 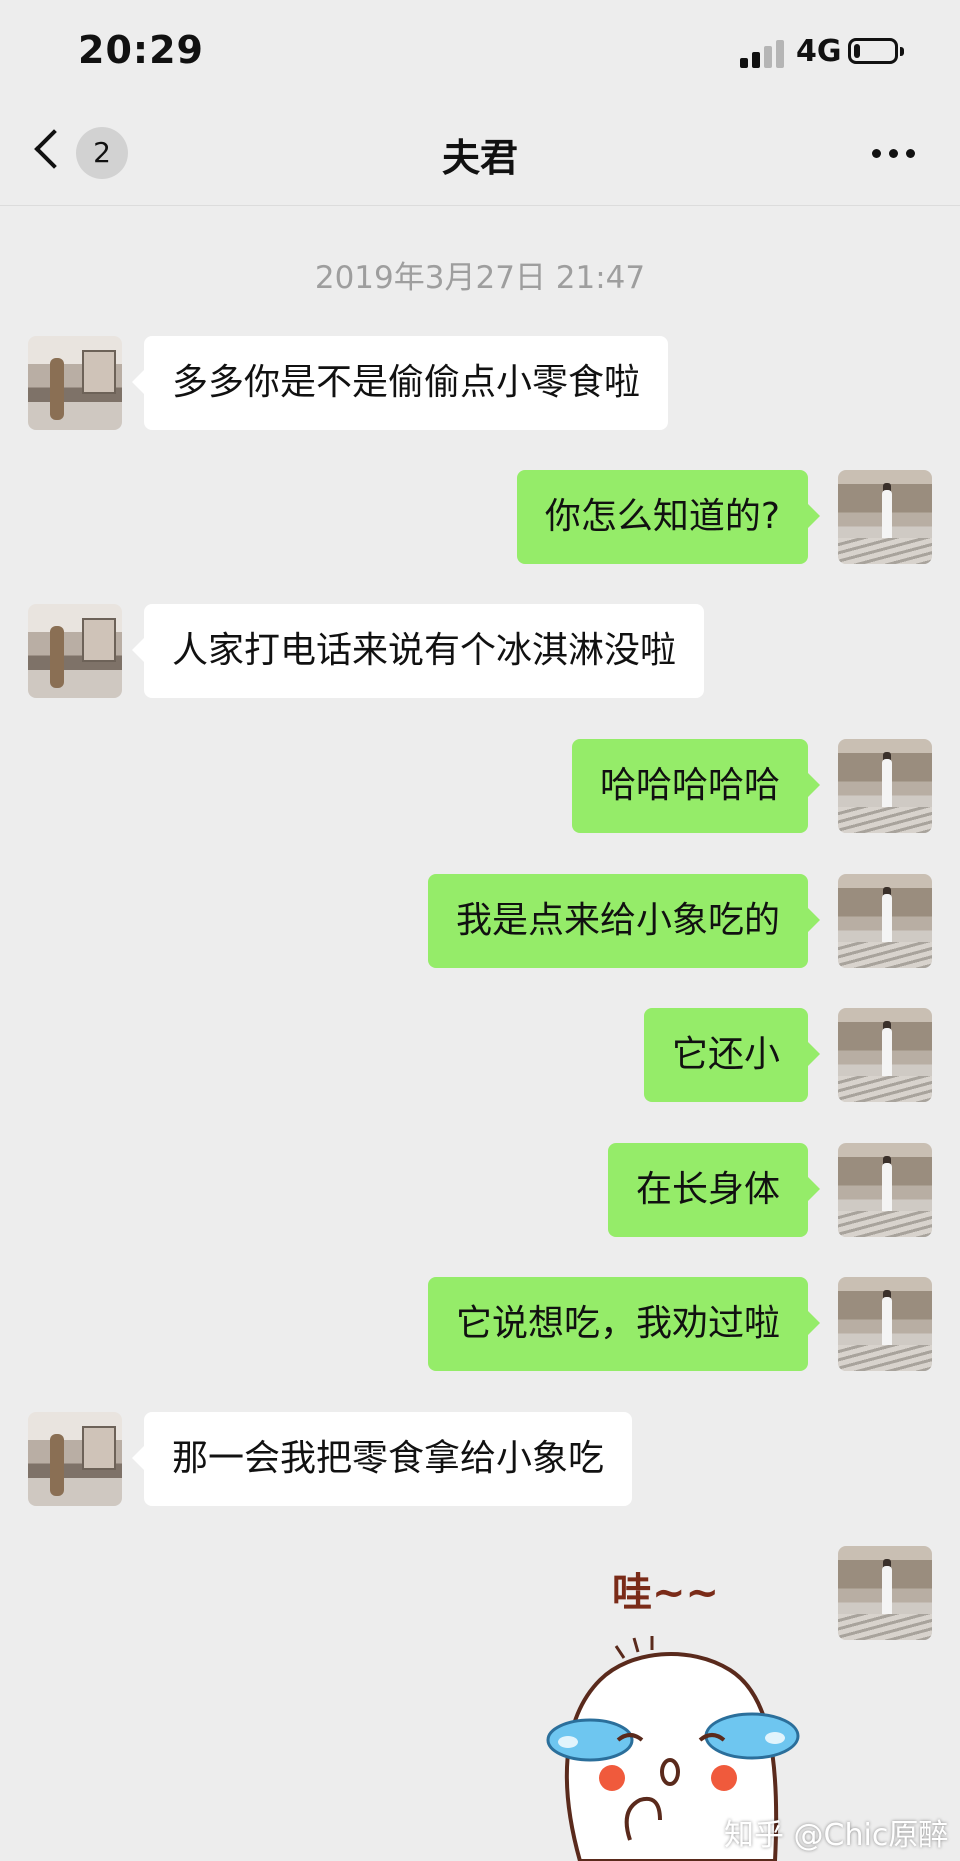 I want to click on message-row: 它说想吃，我劝过啦, so click(x=480, y=1327).